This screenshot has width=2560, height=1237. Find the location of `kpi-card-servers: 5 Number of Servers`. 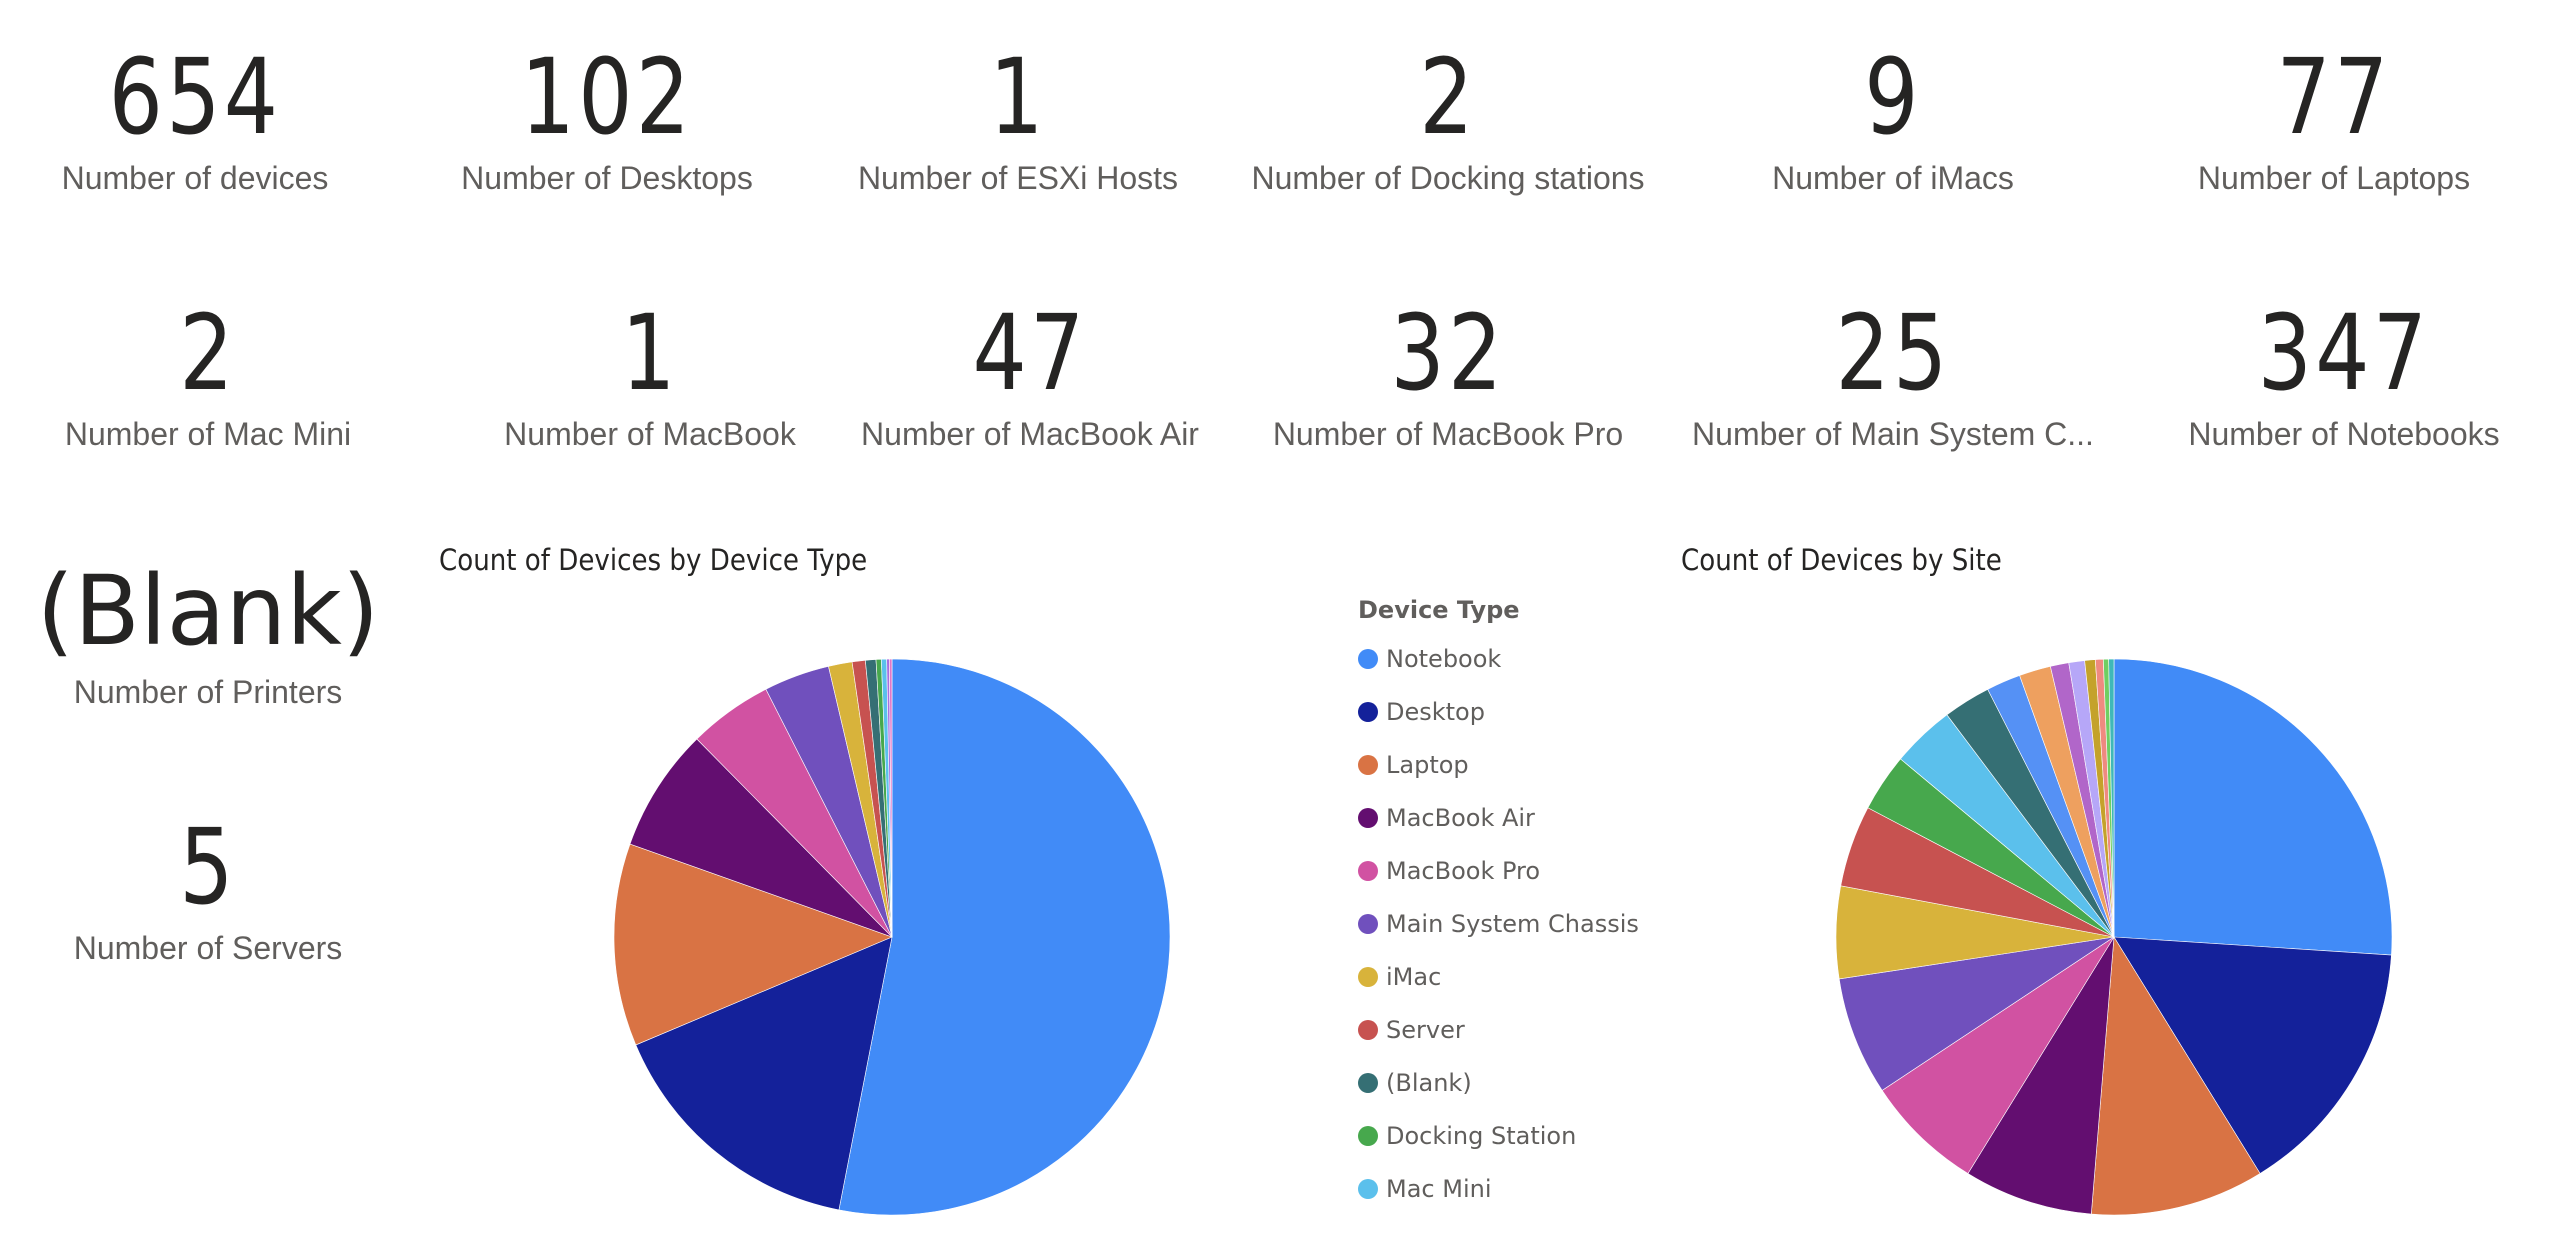

kpi-card-servers: 5 Number of Servers is located at coordinates (209, 890).